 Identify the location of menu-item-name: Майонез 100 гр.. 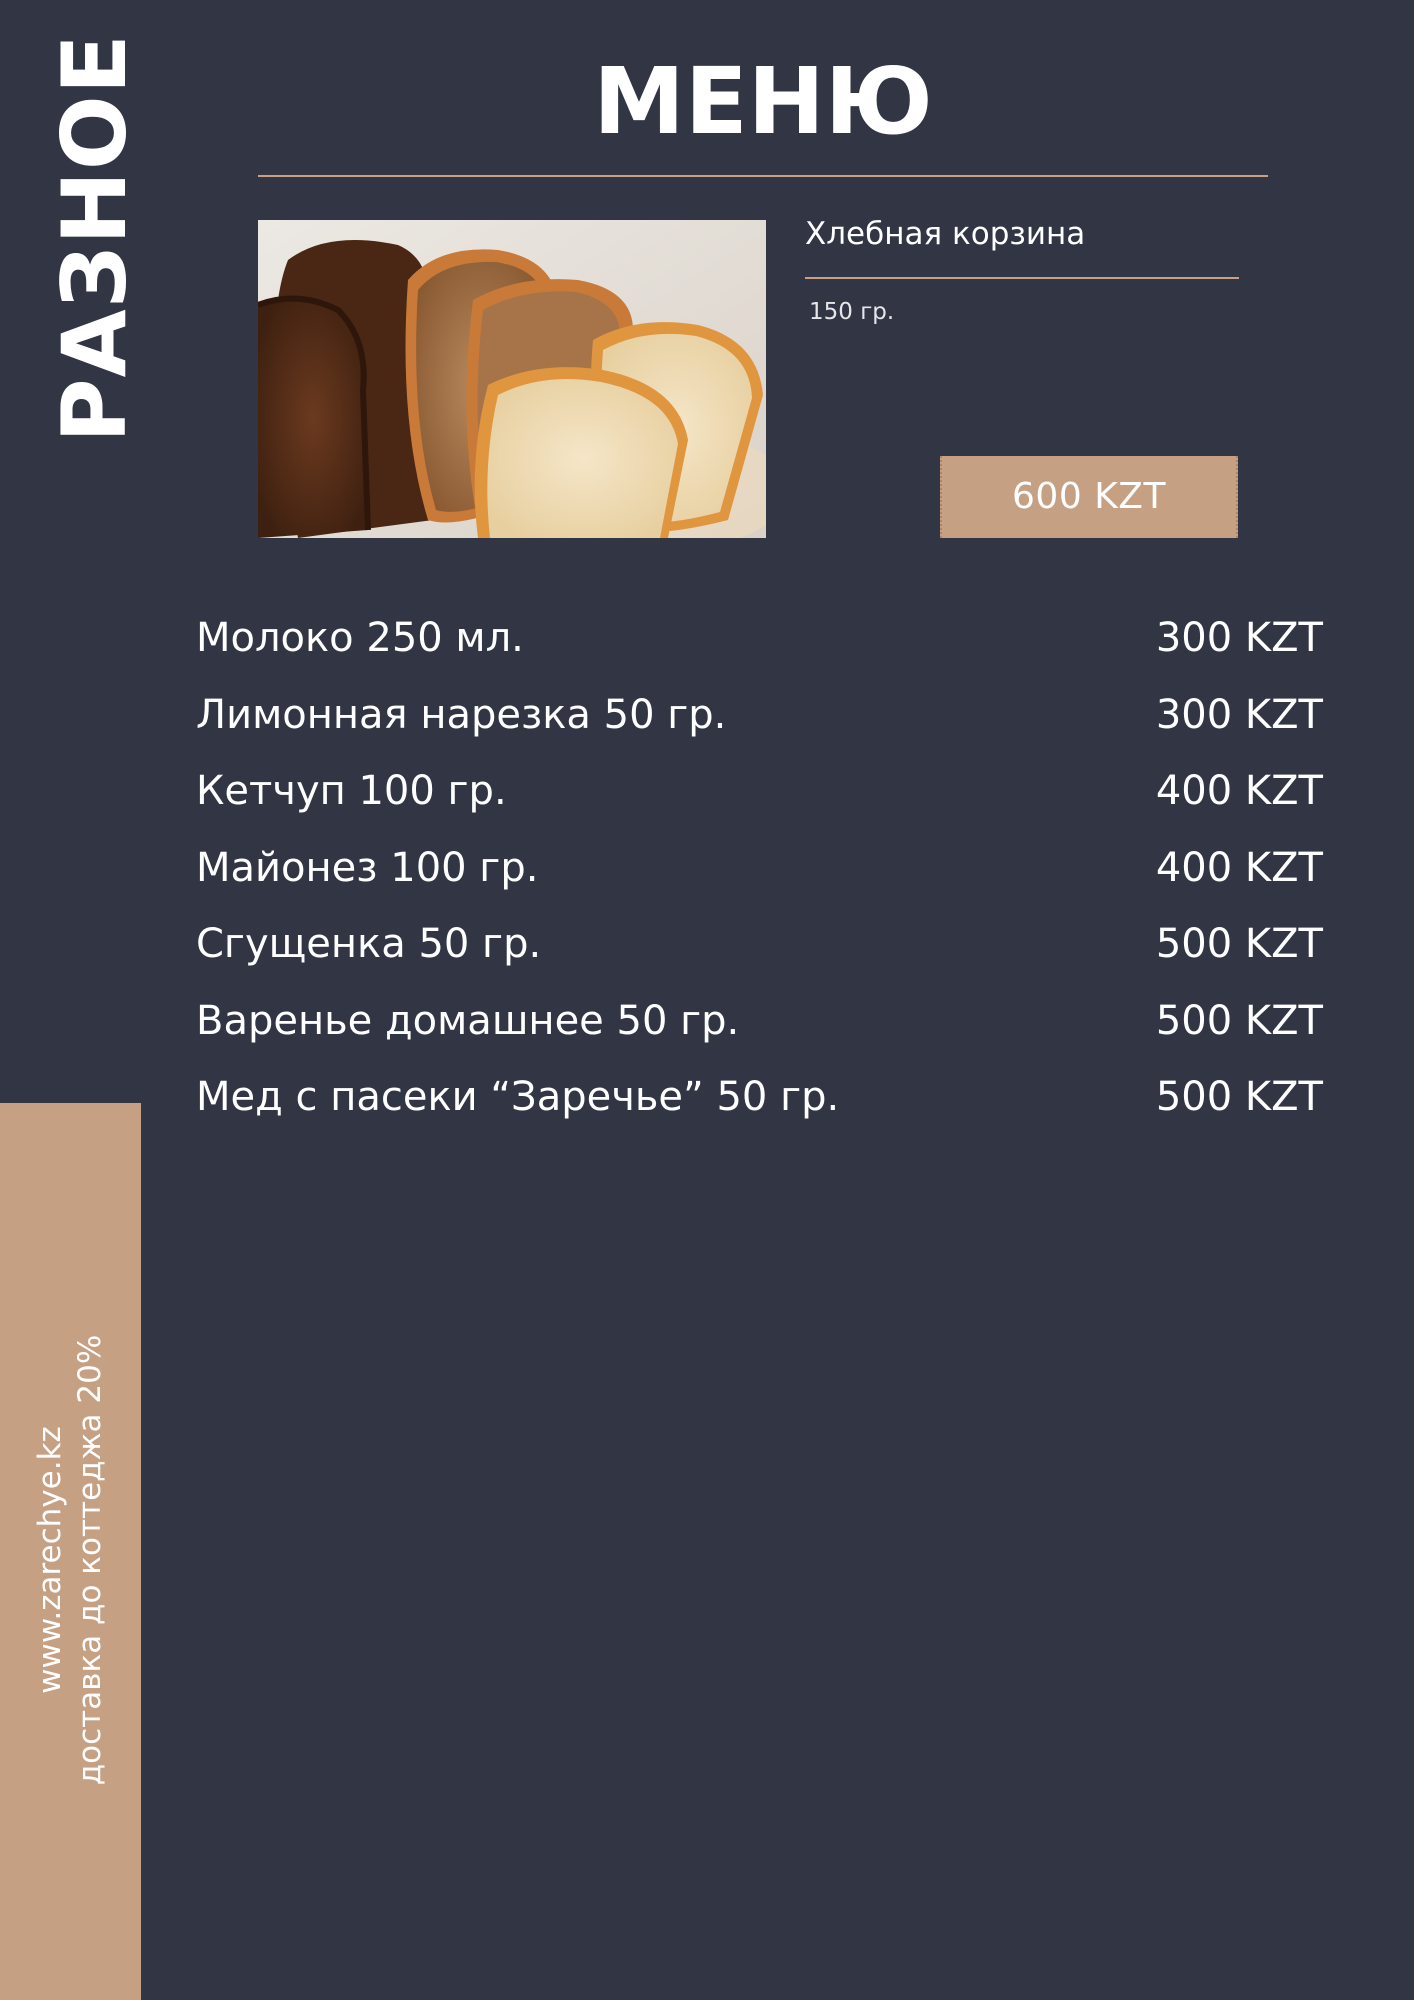
(367, 867).